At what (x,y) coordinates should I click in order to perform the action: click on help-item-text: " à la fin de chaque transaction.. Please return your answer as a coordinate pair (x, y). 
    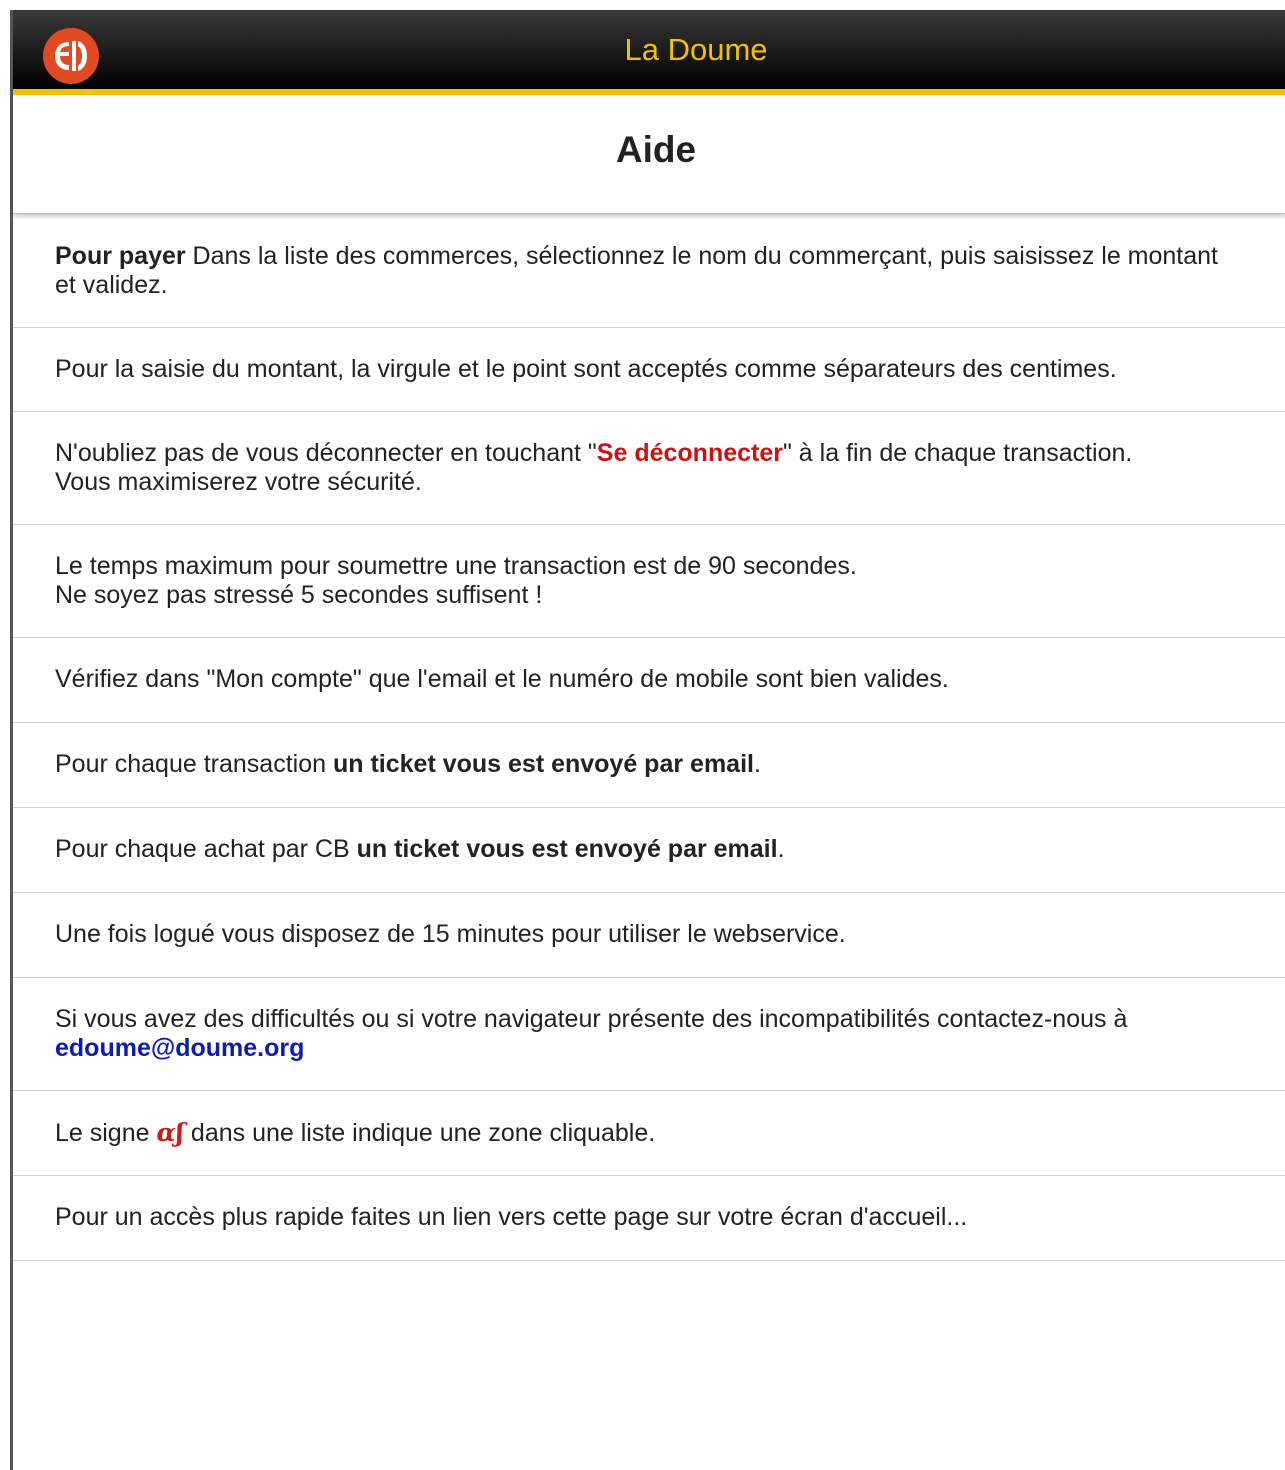
    Looking at the image, I should click on (957, 453).